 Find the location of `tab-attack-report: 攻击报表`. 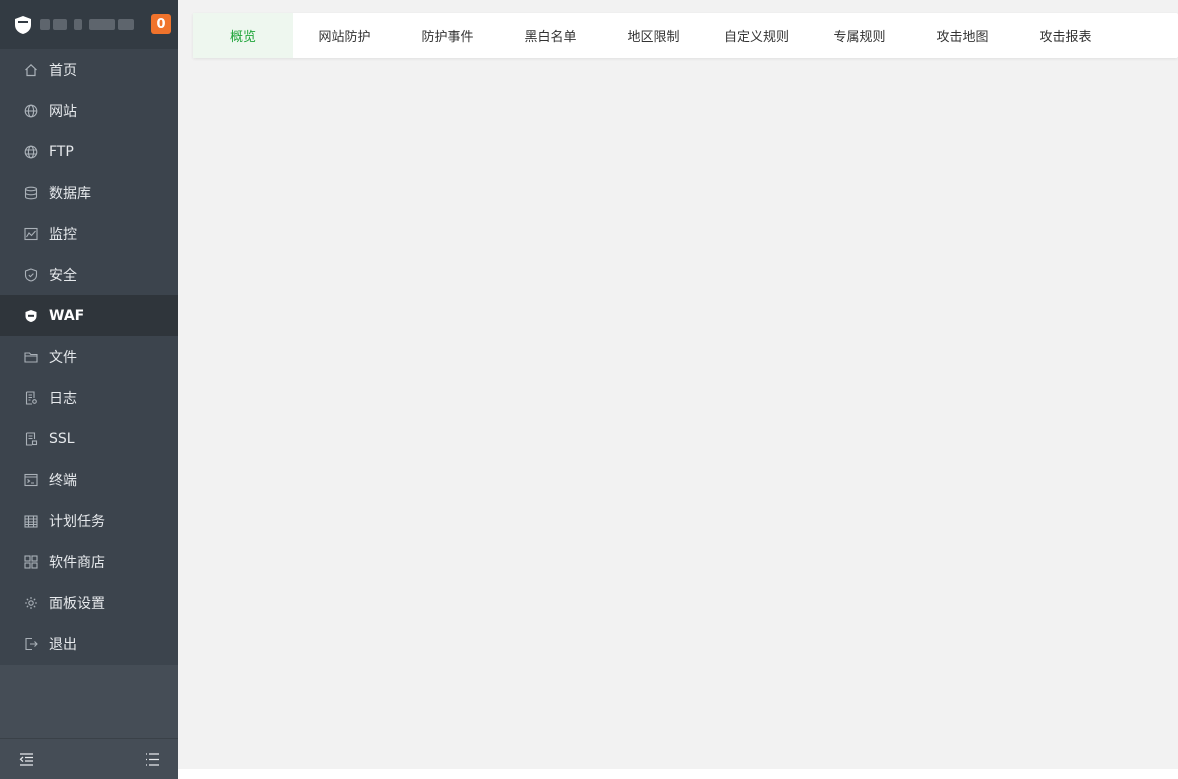

tab-attack-report: 攻击报表 is located at coordinates (1065, 35).